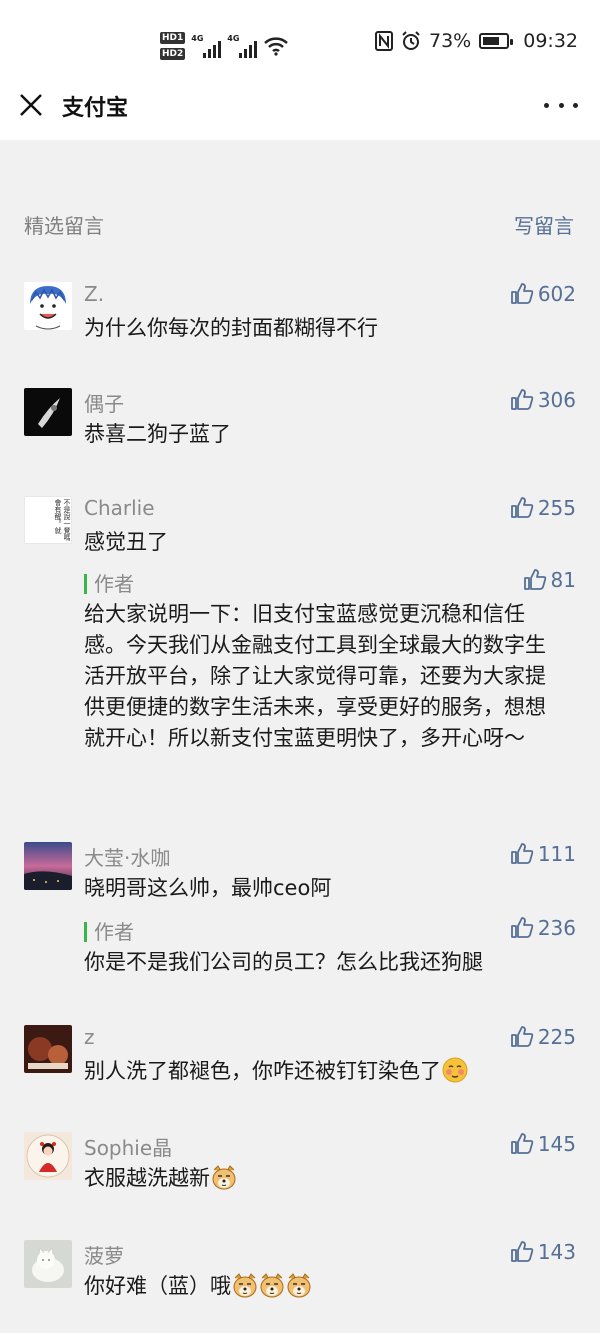 The height and width of the screenshot is (1333, 600). I want to click on like-button: 306, so click(543, 400).